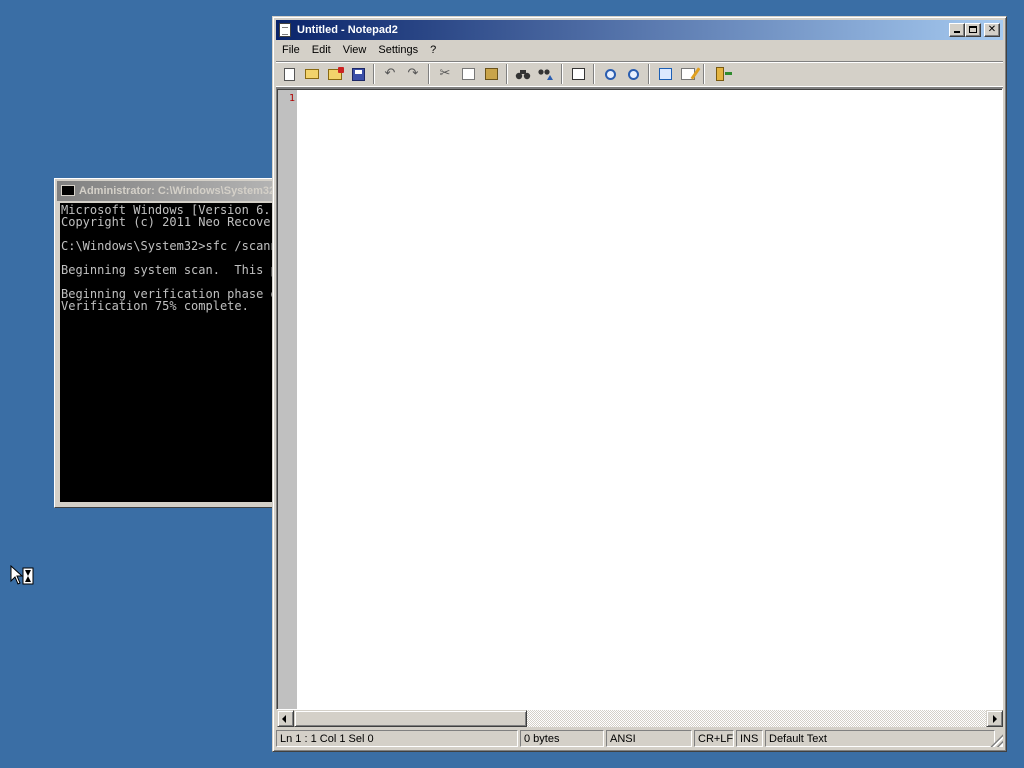  What do you see at coordinates (347, 30) in the screenshot?
I see `window-title: Untitled - Notepad2` at bounding box center [347, 30].